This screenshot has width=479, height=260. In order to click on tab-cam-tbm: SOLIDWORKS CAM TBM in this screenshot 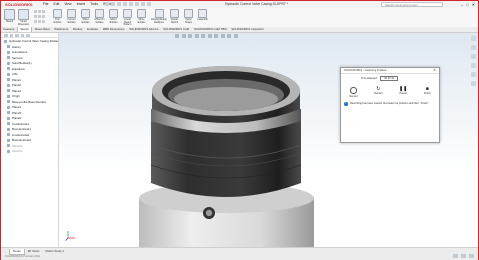, I will do `click(210, 29)`.